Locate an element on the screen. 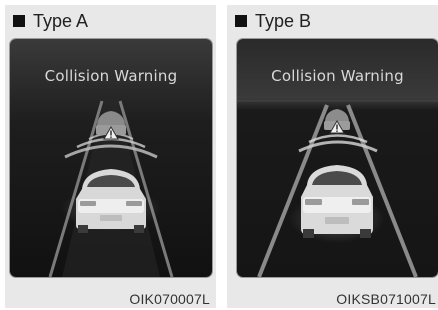 This screenshot has height=310, width=438. type-a-image-code: OIK070007L is located at coordinates (169, 299).